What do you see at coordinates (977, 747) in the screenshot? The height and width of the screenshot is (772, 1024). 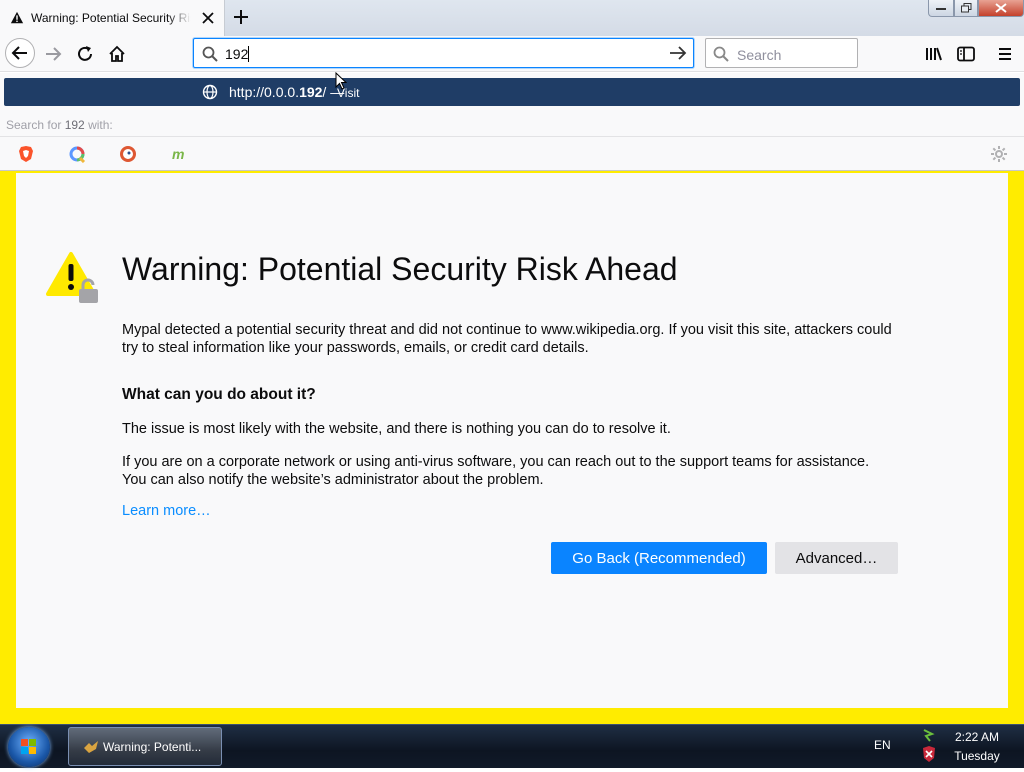 I see `clock: 2:22 AM Tuesday` at bounding box center [977, 747].